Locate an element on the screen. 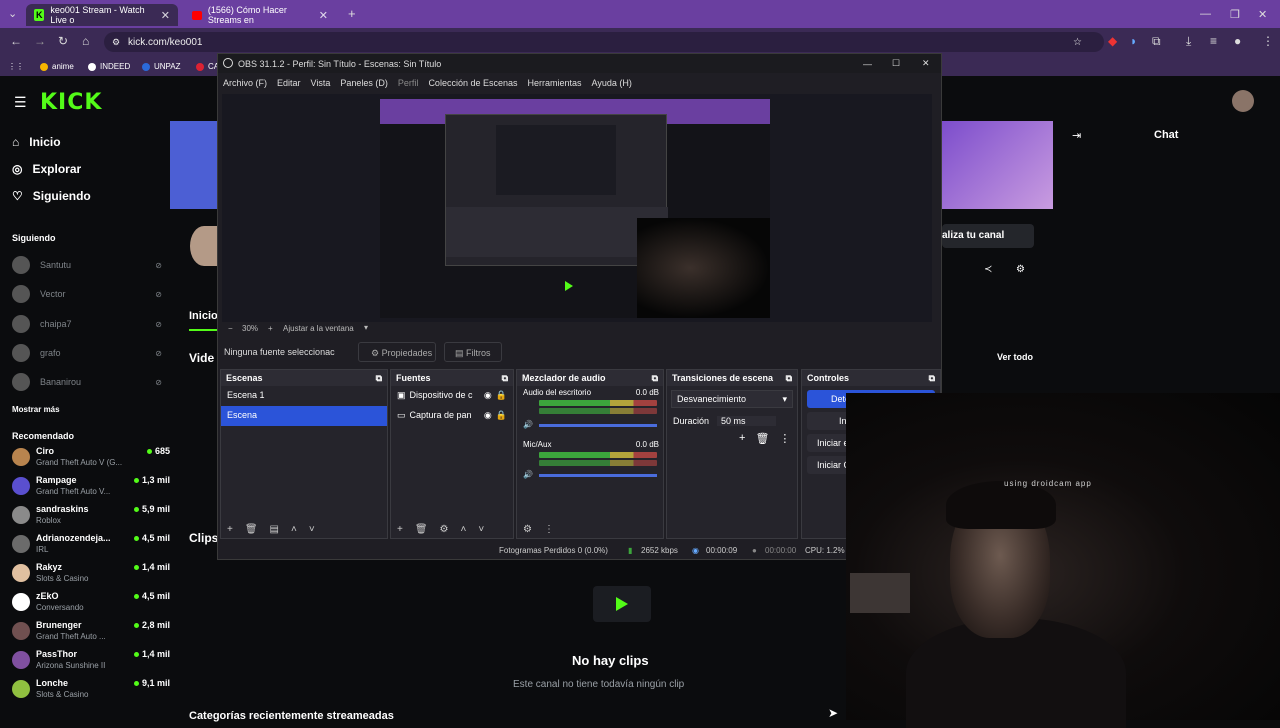 The width and height of the screenshot is (1280, 728). duration-input: 50 ms is located at coordinates (746, 421).